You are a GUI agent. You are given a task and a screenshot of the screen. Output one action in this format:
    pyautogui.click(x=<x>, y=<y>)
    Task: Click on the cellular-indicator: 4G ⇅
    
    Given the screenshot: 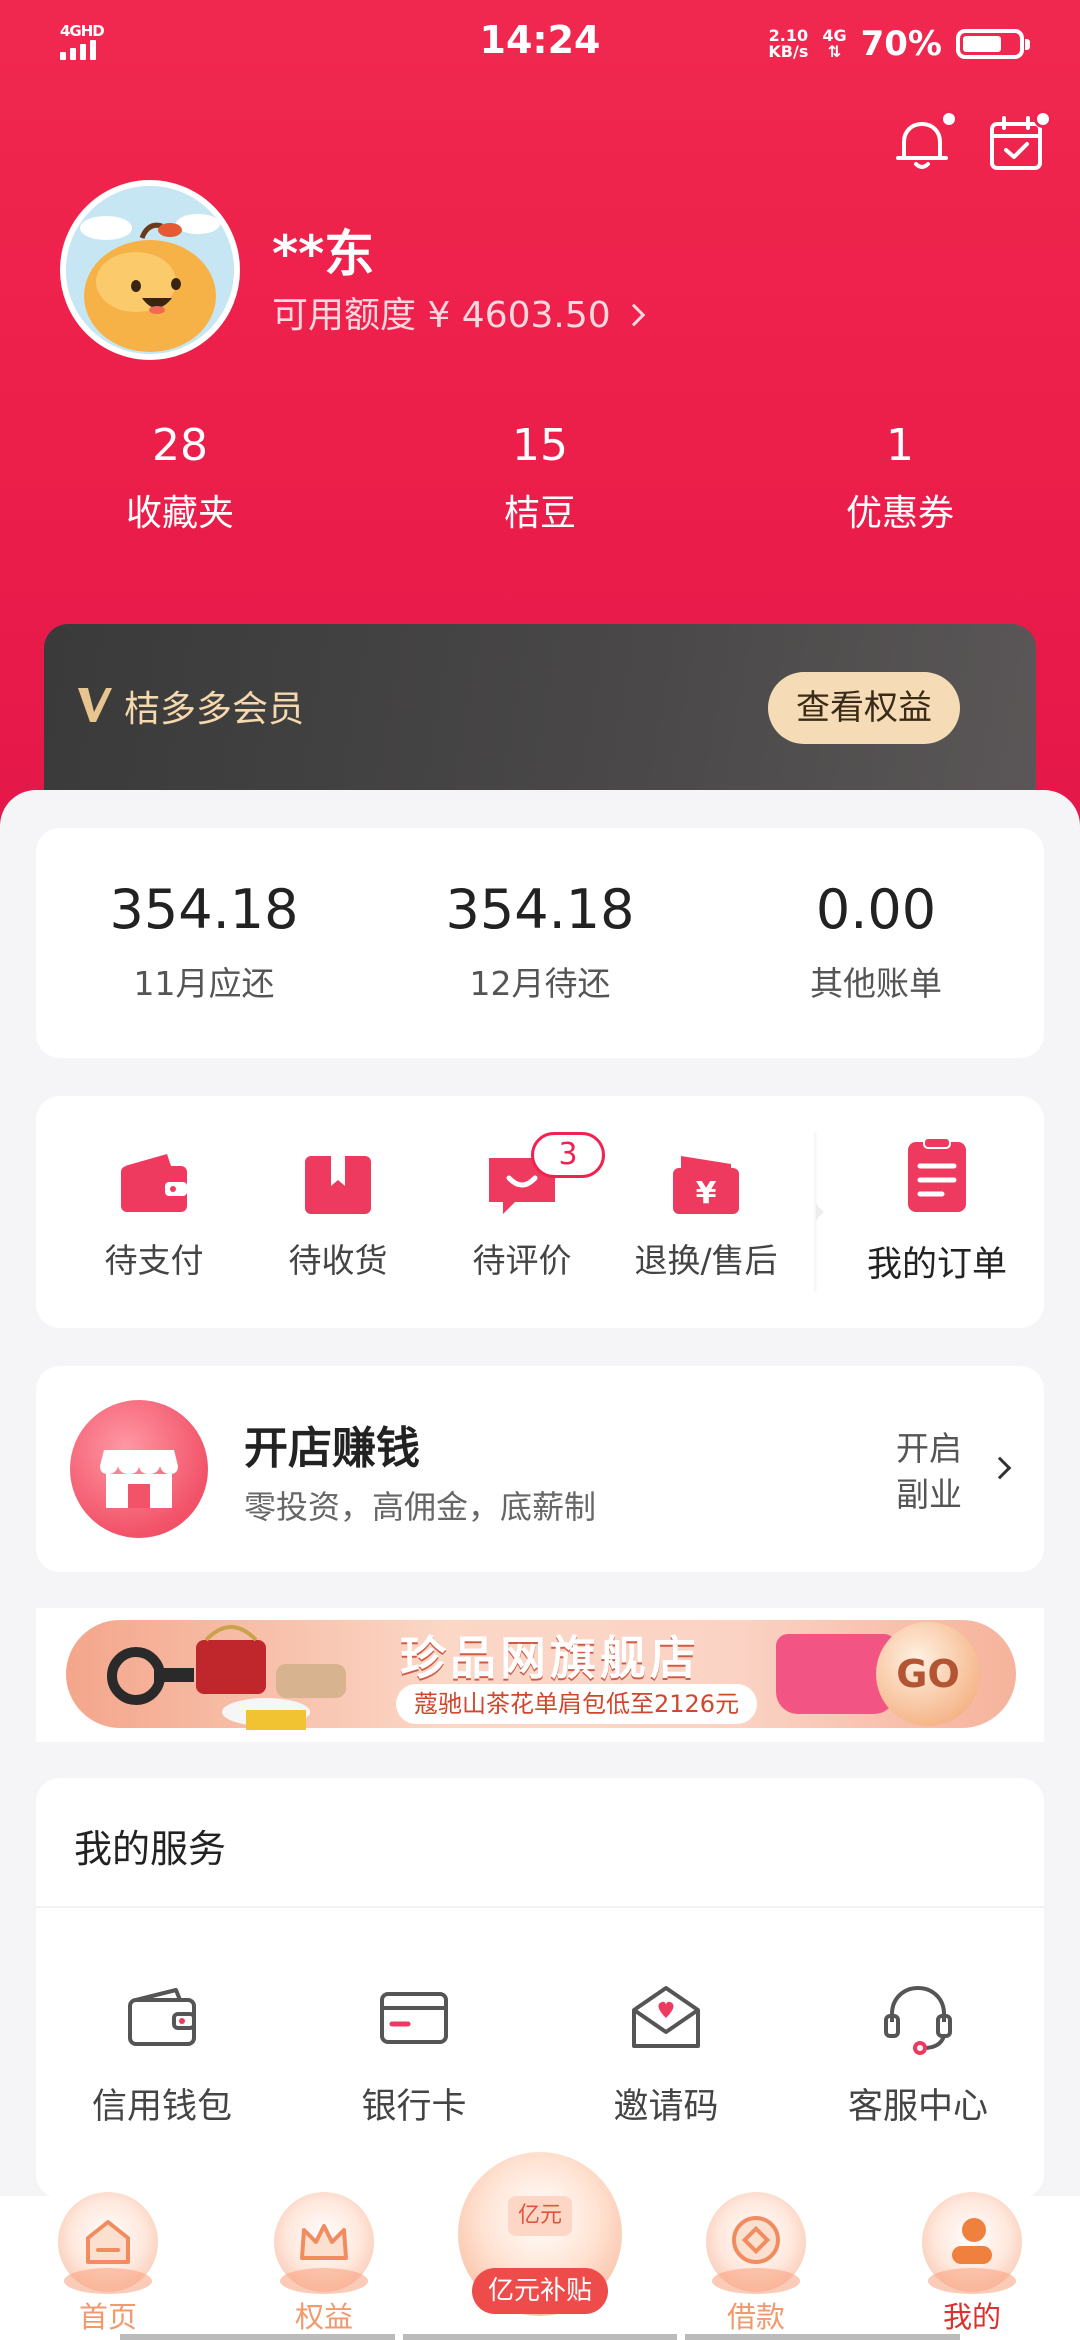 What is the action you would take?
    pyautogui.click(x=834, y=44)
    